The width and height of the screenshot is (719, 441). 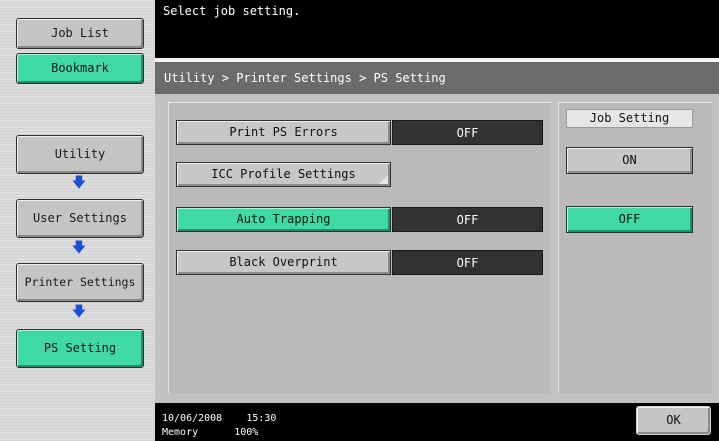 I want to click on job-setting-off-button: OFF, so click(x=629, y=219).